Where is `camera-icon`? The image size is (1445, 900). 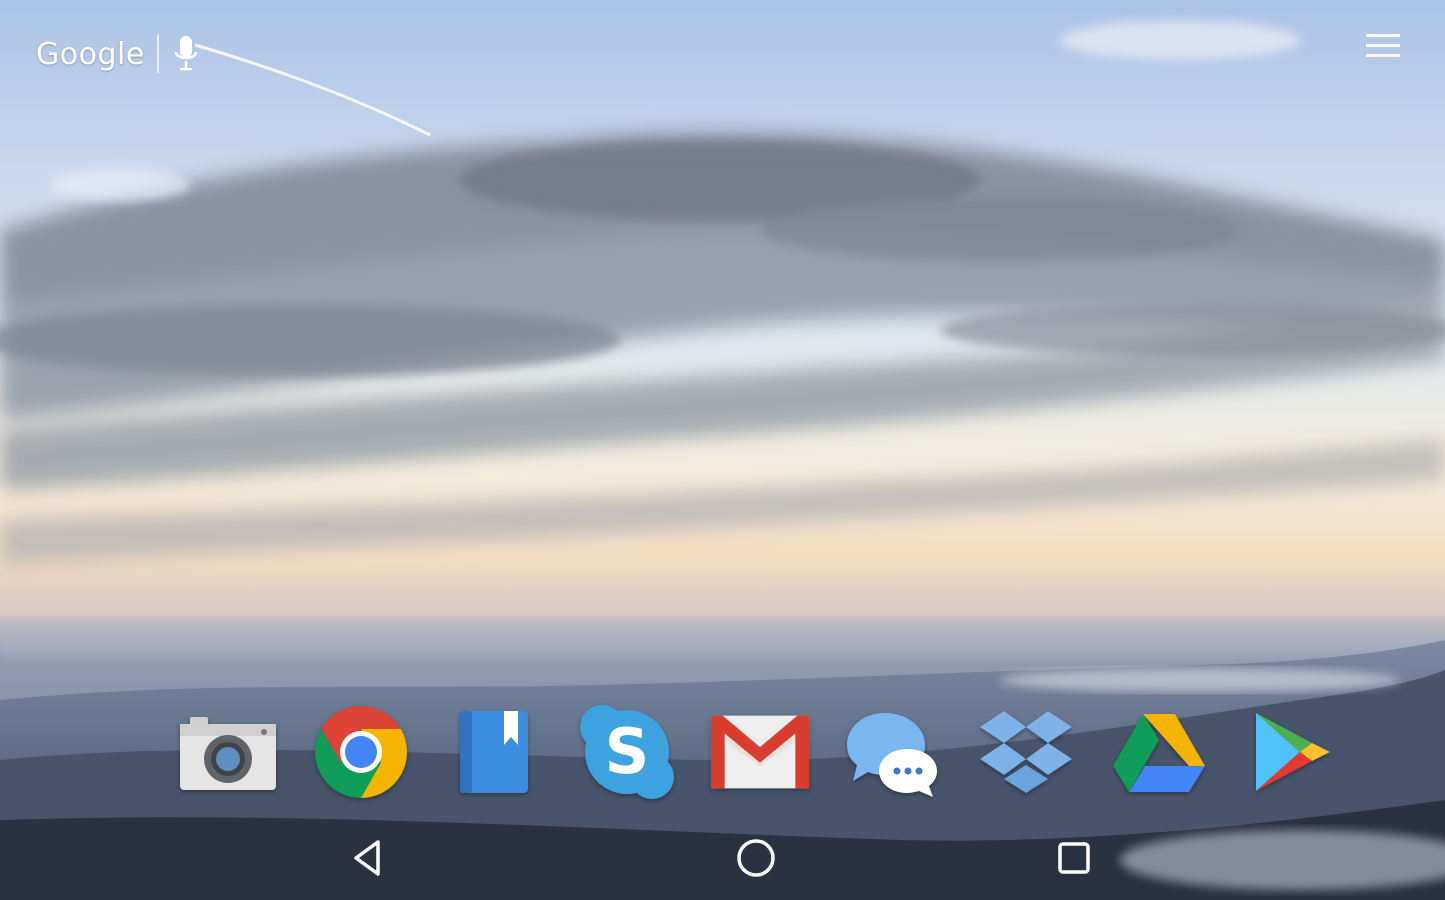
camera-icon is located at coordinates (228, 753).